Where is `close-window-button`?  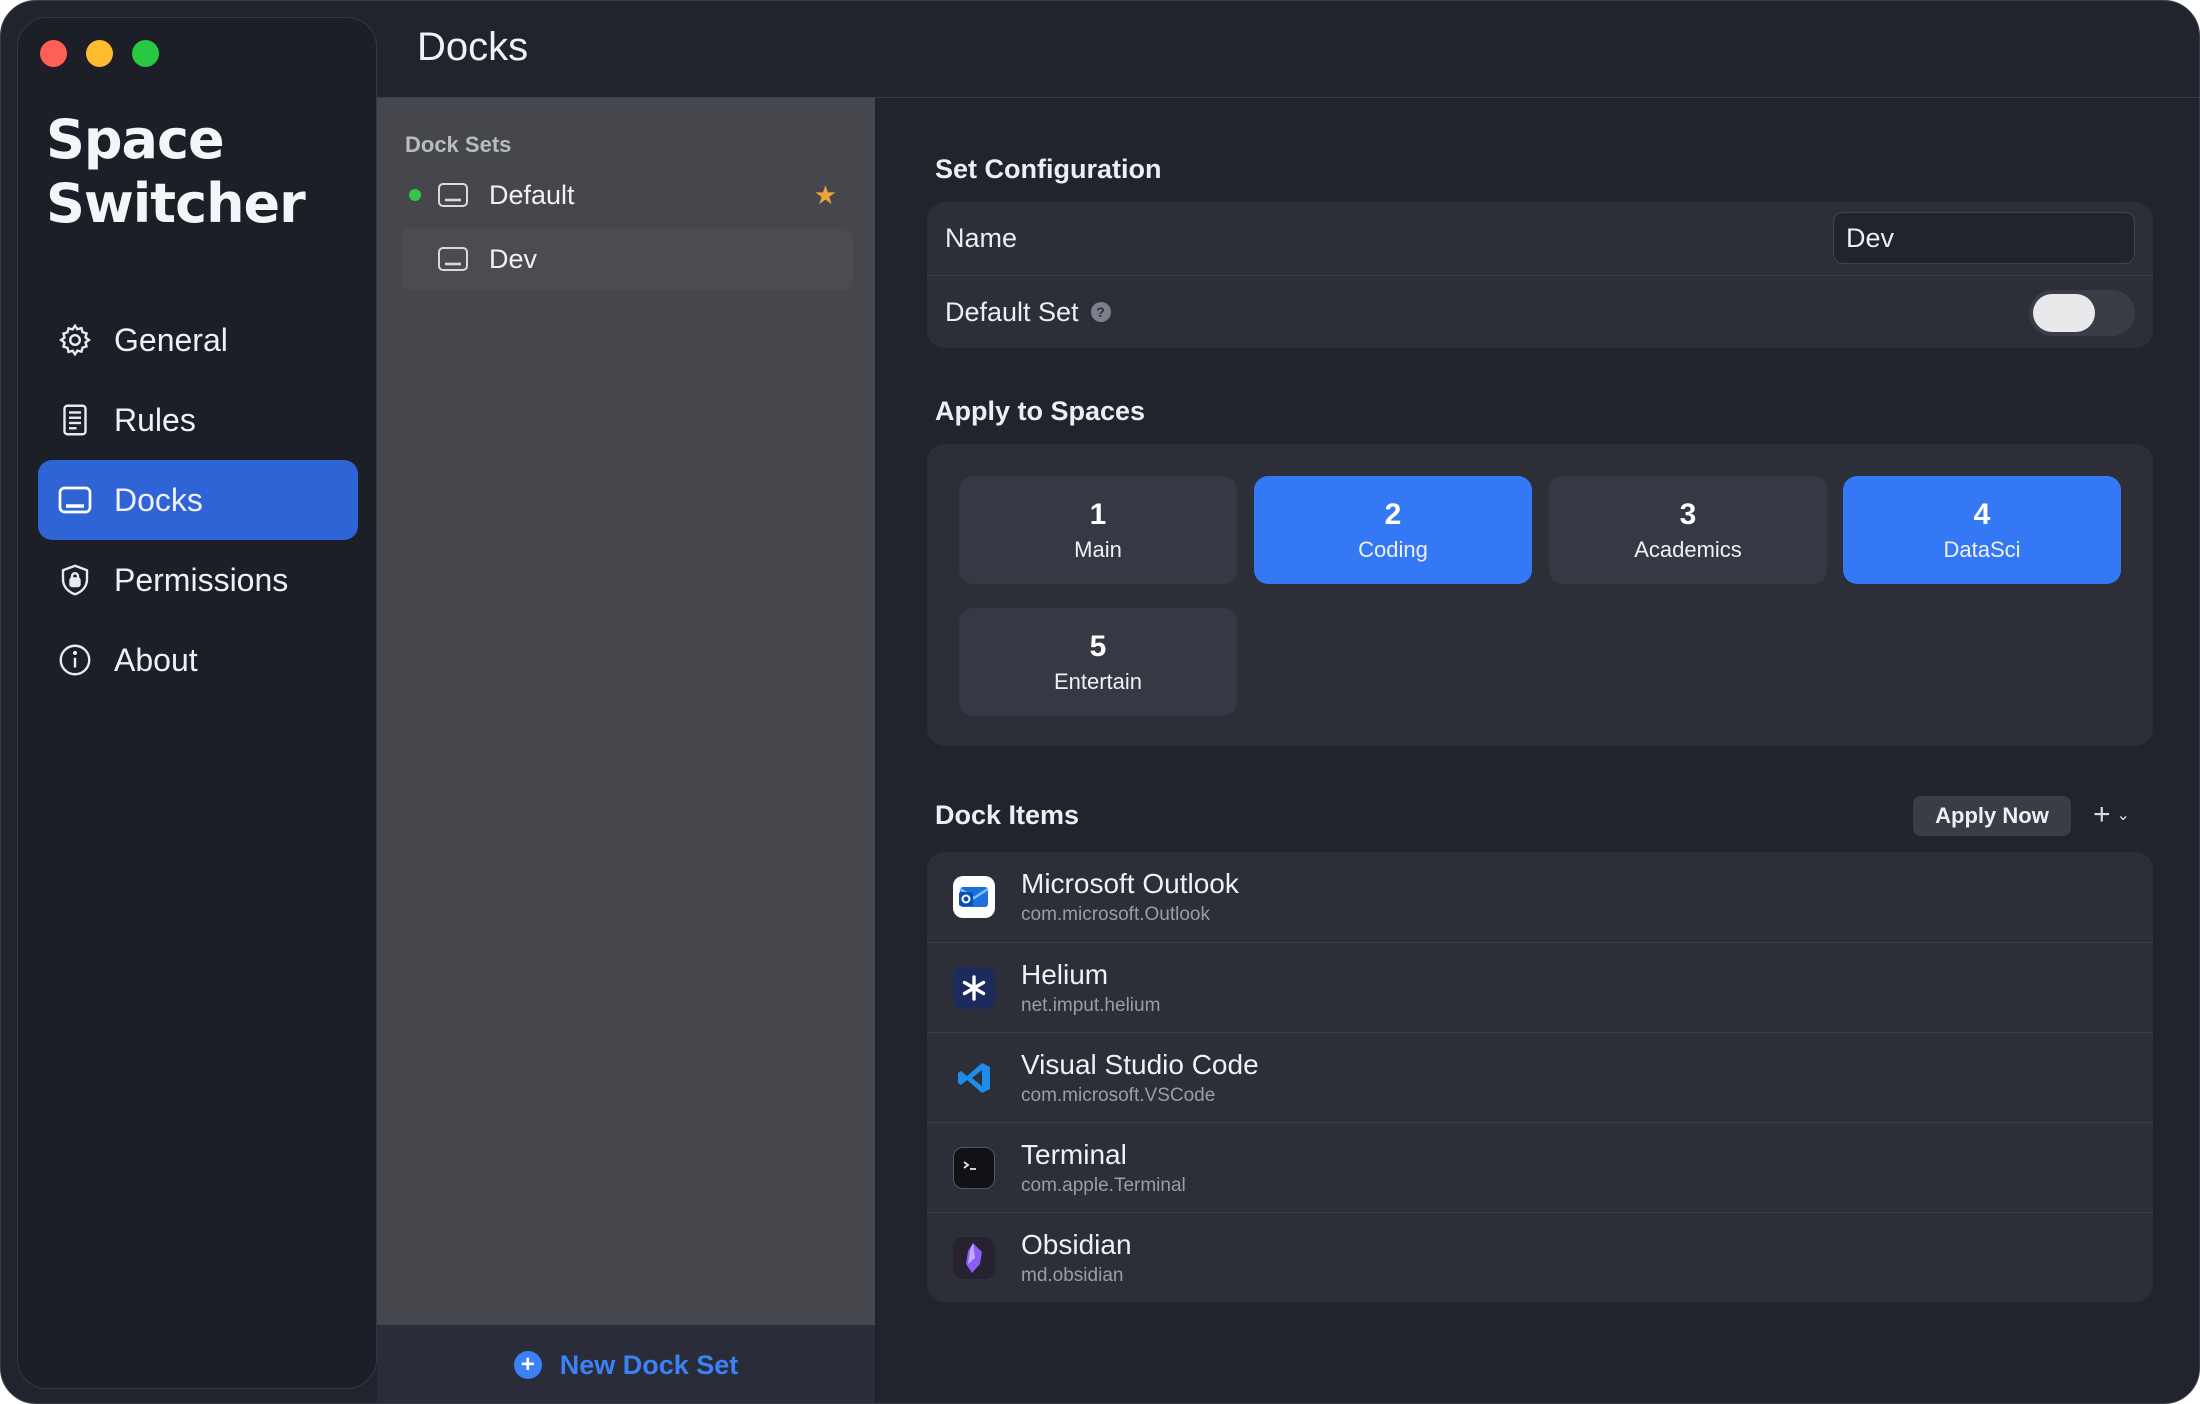
close-window-button is located at coordinates (53, 53).